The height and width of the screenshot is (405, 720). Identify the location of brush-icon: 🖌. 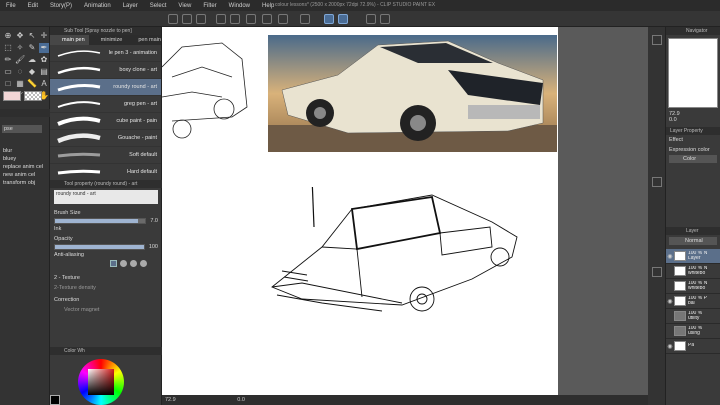
(20, 60).